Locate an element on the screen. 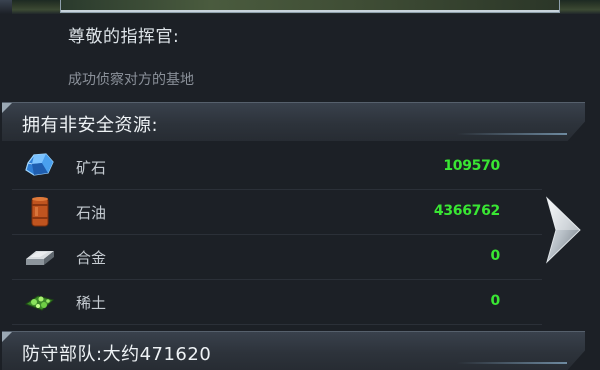 The width and height of the screenshot is (600, 370). resource-value: 4366762 is located at coordinates (466, 211).